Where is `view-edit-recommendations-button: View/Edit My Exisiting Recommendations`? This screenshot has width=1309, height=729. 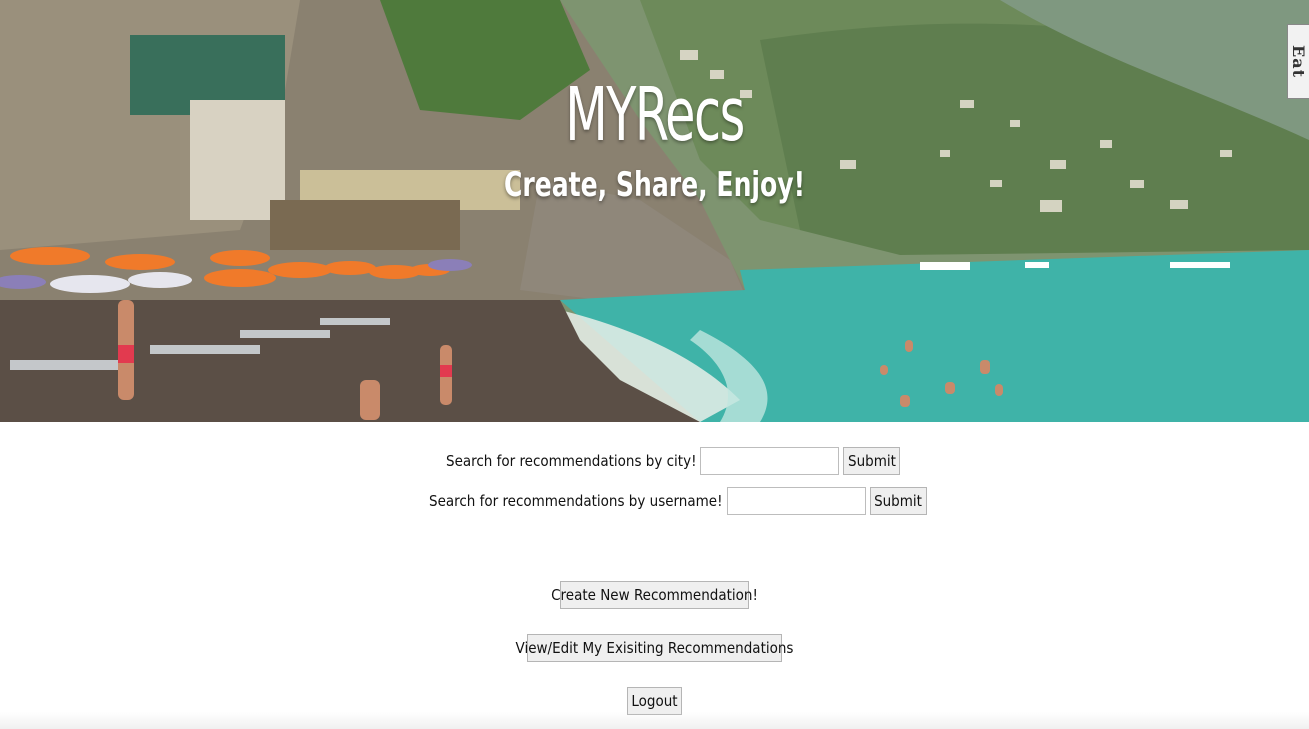 view-edit-recommendations-button: View/Edit My Exisiting Recommendations is located at coordinates (654, 648).